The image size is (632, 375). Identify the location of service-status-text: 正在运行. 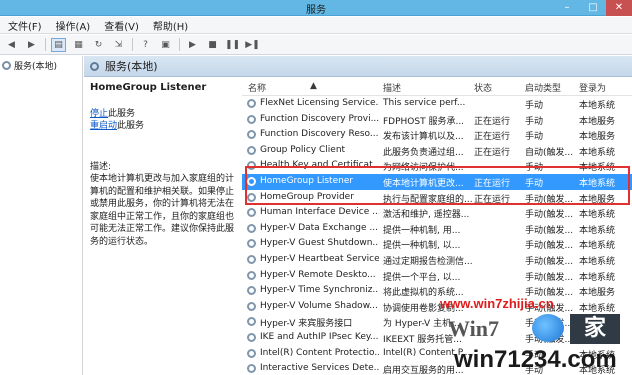
(492, 152).